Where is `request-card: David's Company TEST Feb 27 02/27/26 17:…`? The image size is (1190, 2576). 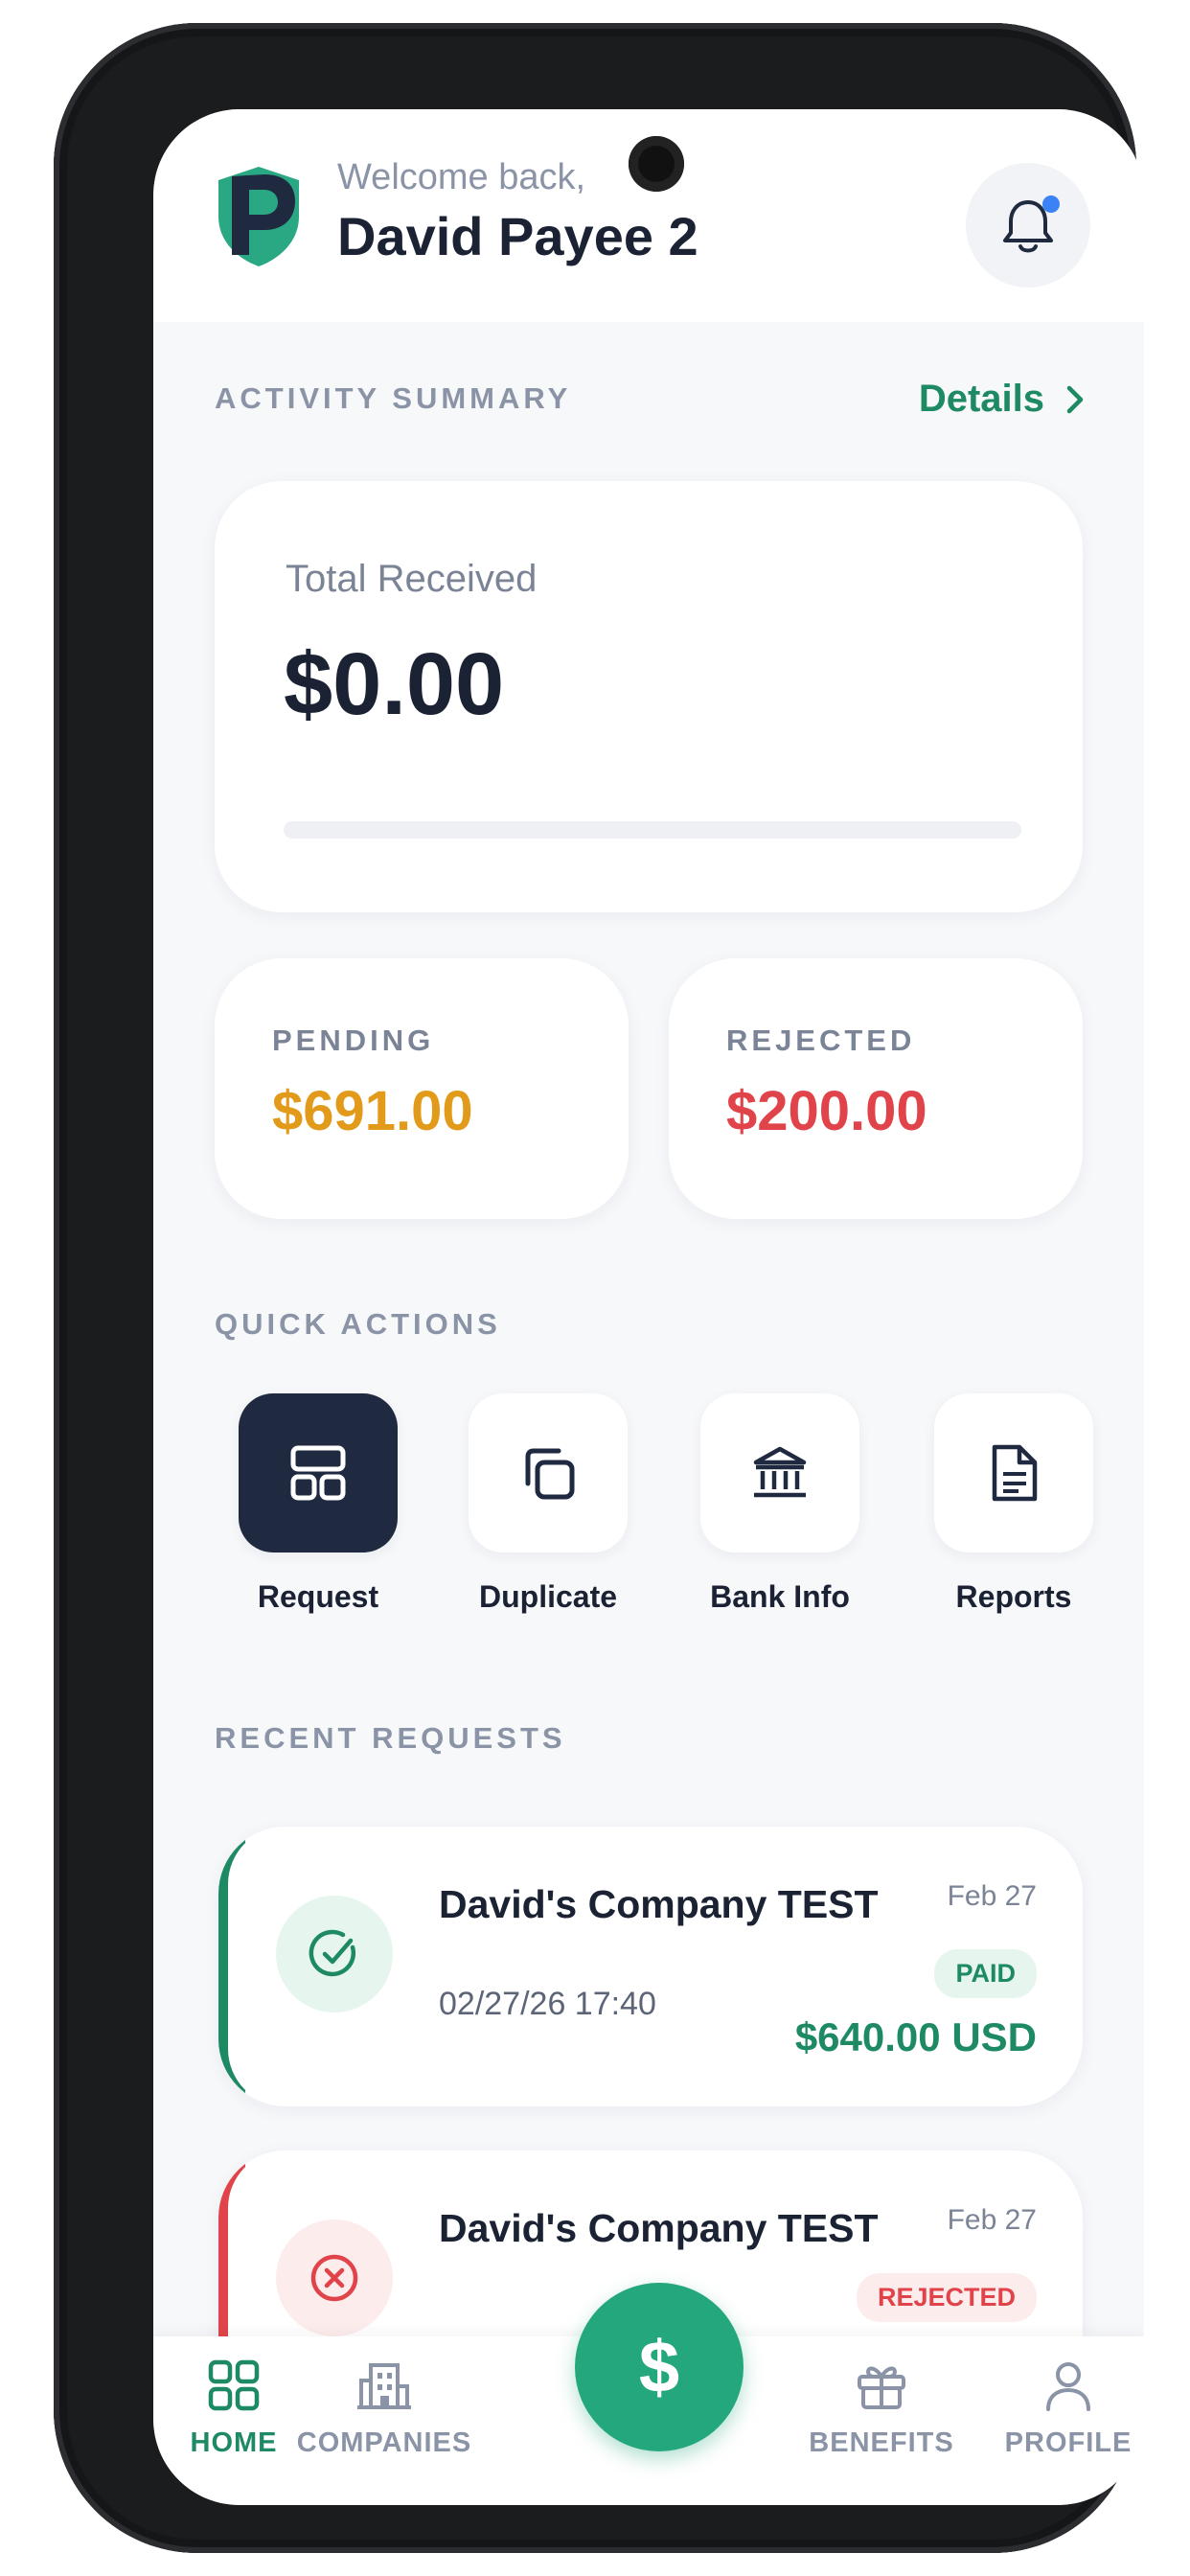
request-card: David's Company TEST Feb 27 02/27/26 17:… is located at coordinates (651, 1966).